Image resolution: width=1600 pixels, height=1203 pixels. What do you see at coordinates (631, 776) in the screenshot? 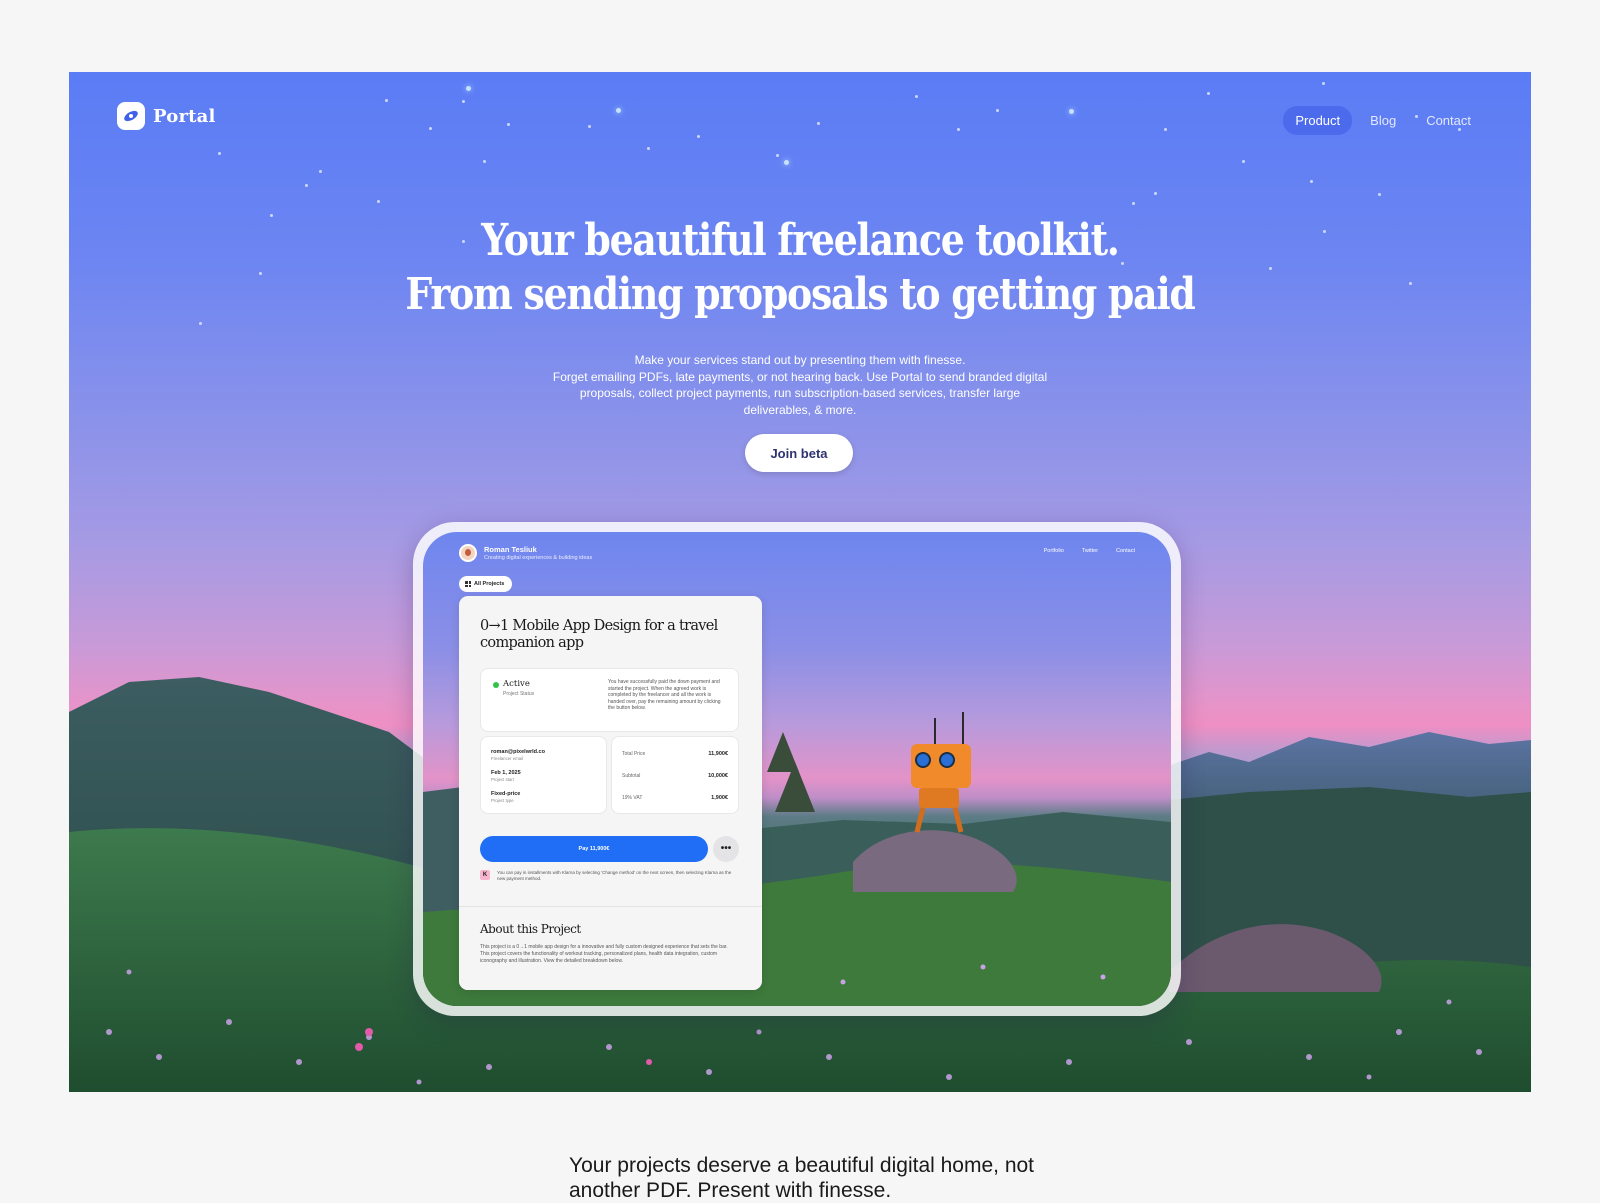
I see `subtotal-label: Subtotal` at bounding box center [631, 776].